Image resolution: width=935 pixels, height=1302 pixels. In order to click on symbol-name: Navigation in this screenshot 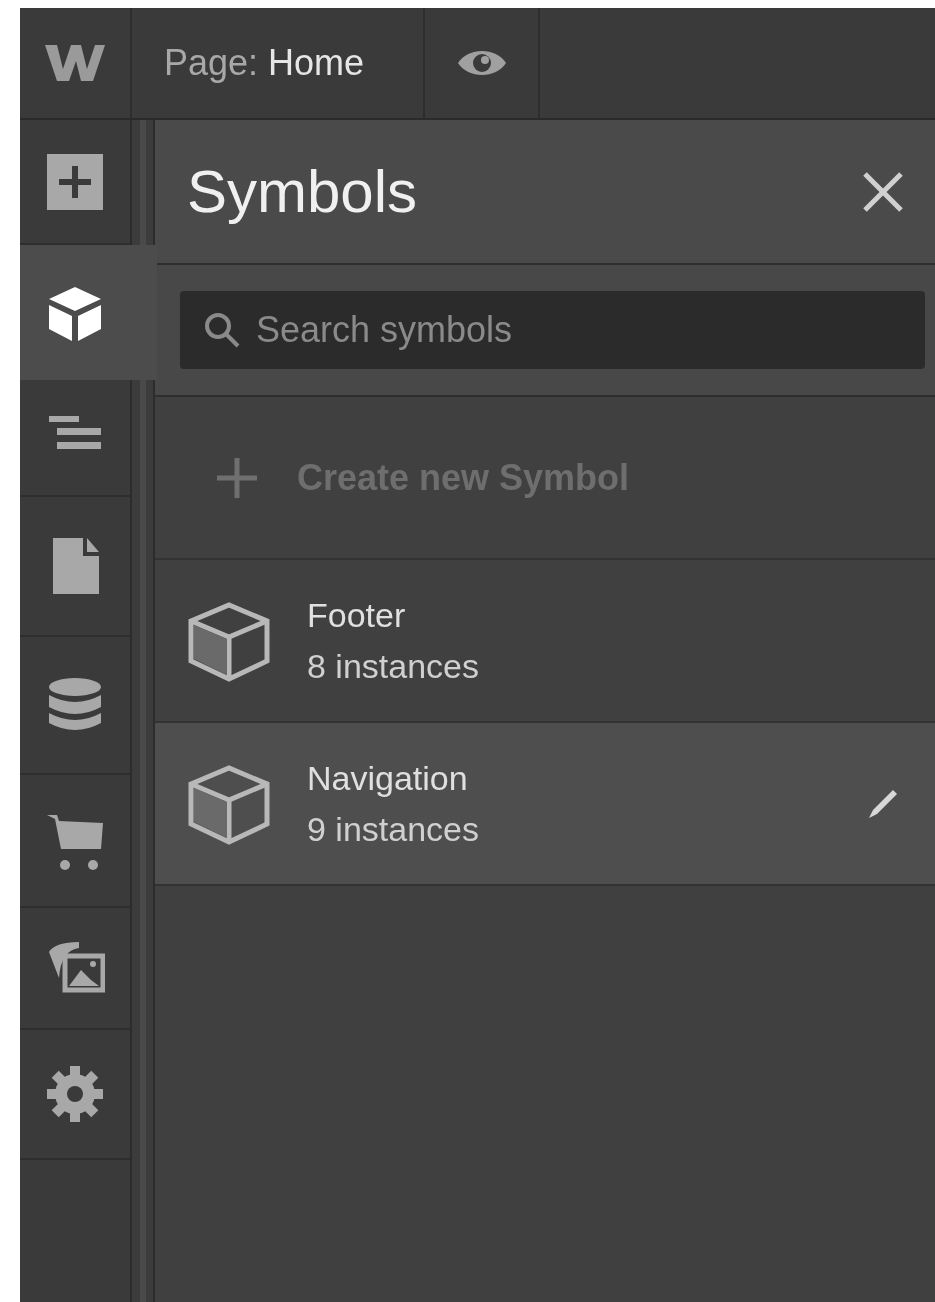, I will do `click(388, 778)`.